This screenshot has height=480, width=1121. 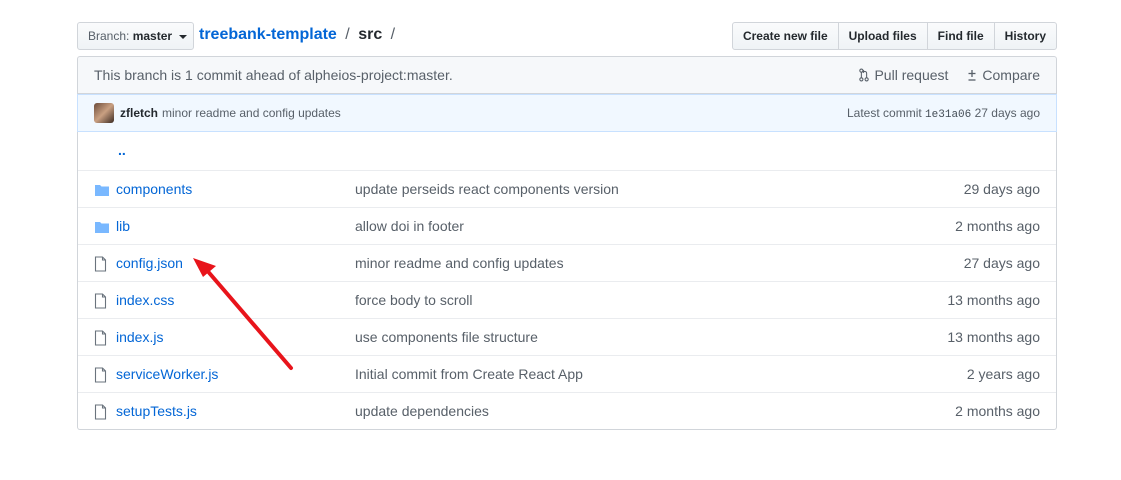 What do you see at coordinates (104, 113) in the screenshot?
I see `avatar` at bounding box center [104, 113].